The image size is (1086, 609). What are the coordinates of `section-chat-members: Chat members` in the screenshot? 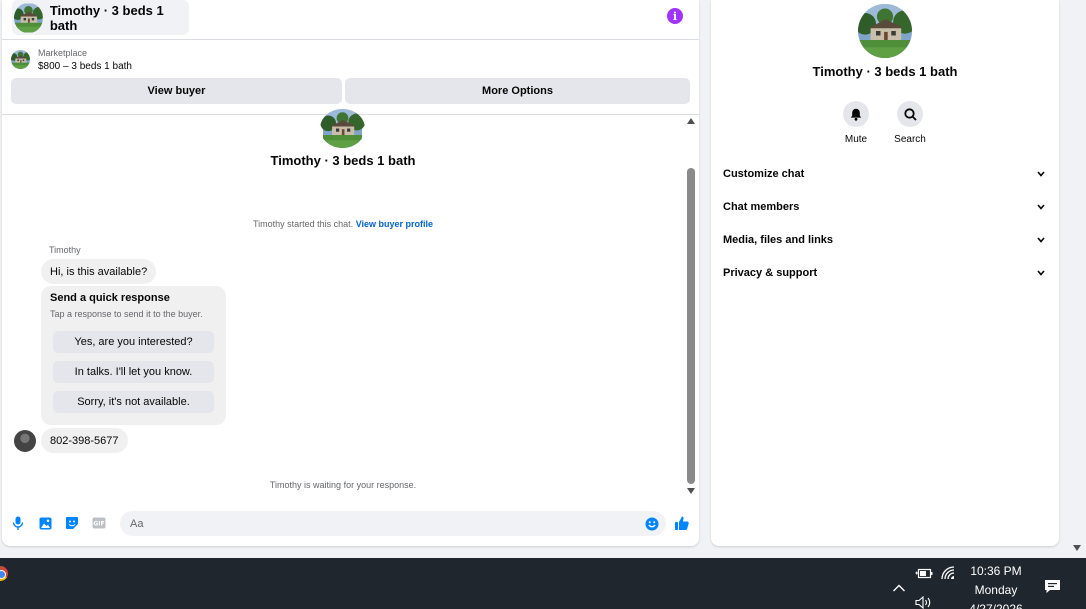 It's located at (885, 207).